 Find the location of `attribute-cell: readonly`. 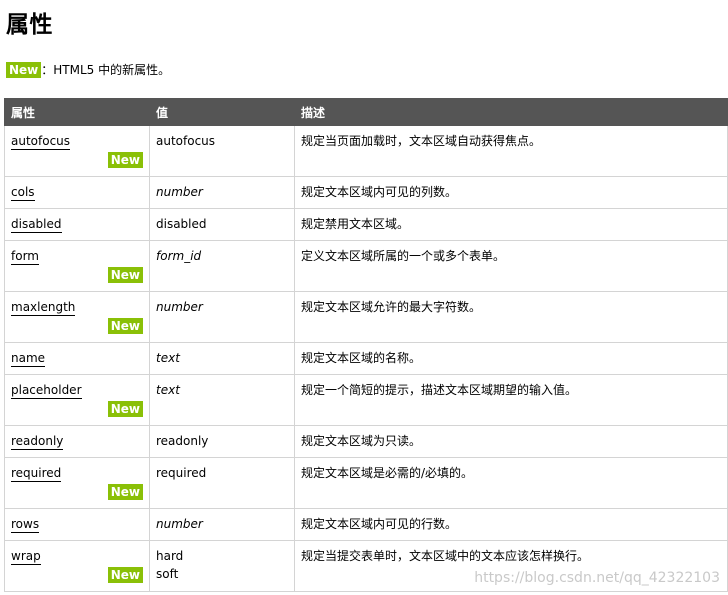

attribute-cell: readonly is located at coordinates (77, 441).